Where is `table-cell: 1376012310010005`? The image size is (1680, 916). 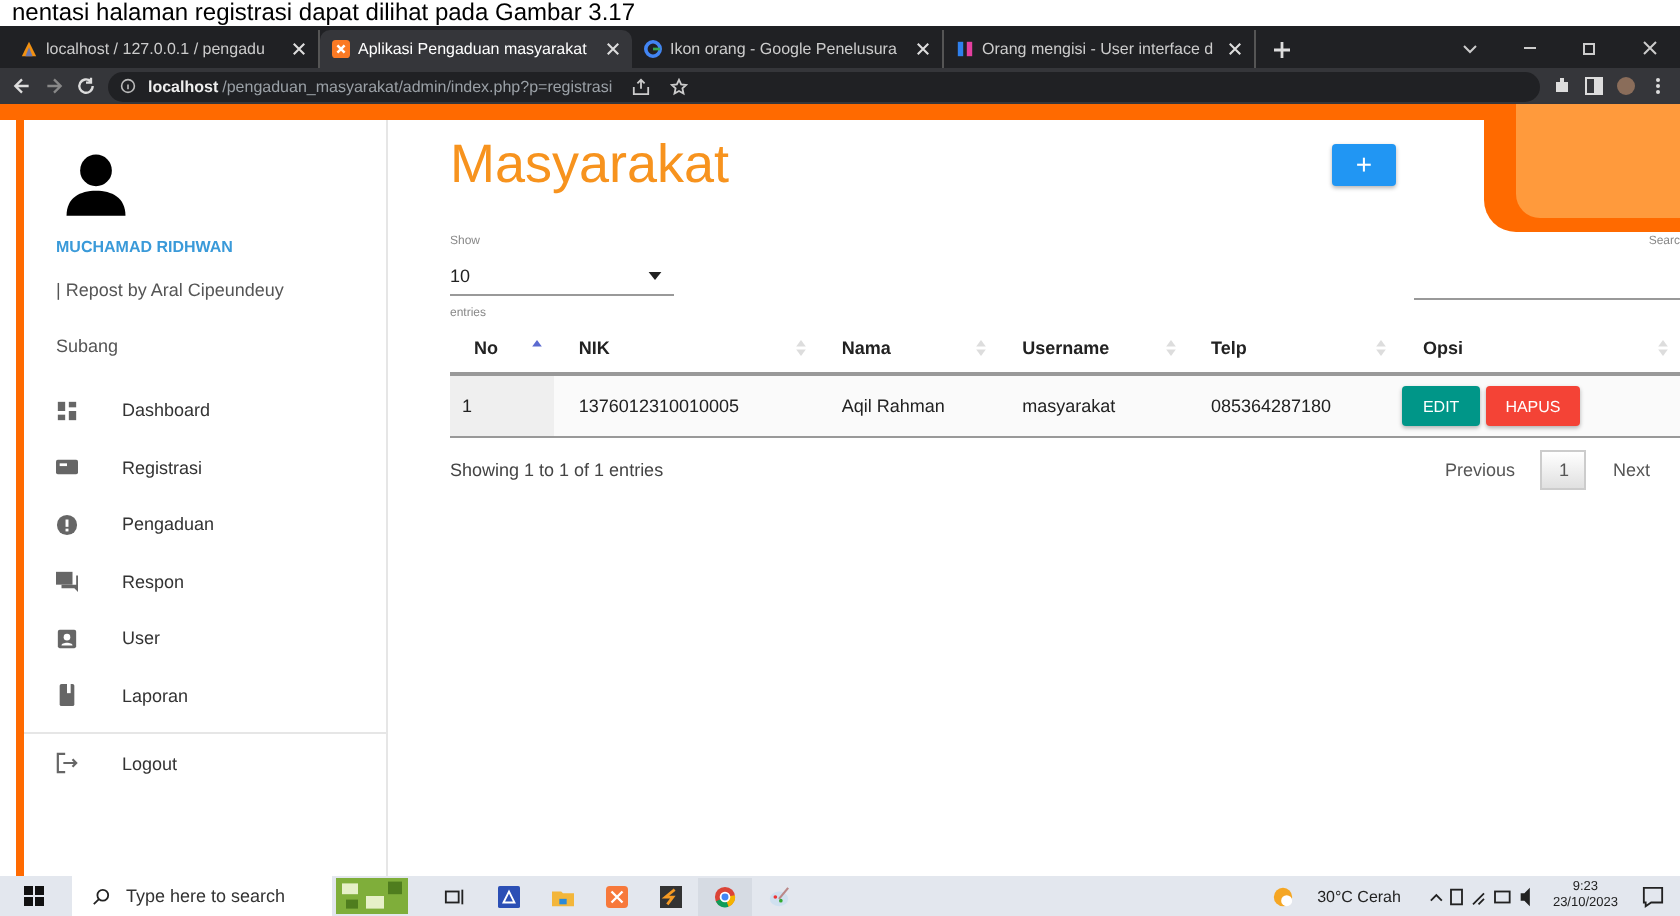
table-cell: 1376012310010005 is located at coordinates (686, 405).